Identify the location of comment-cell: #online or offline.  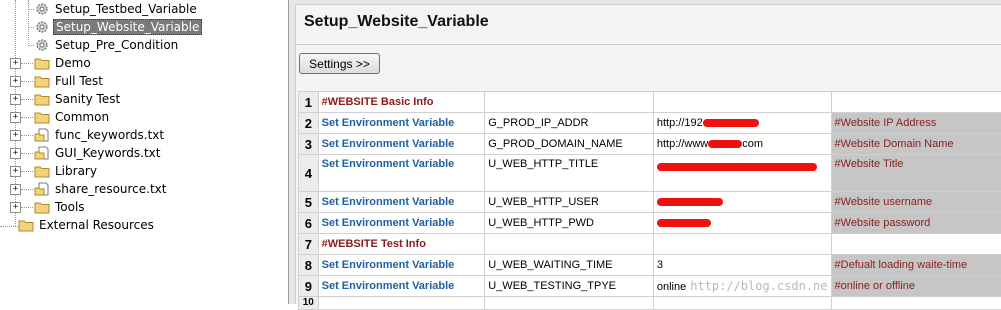
(916, 286).